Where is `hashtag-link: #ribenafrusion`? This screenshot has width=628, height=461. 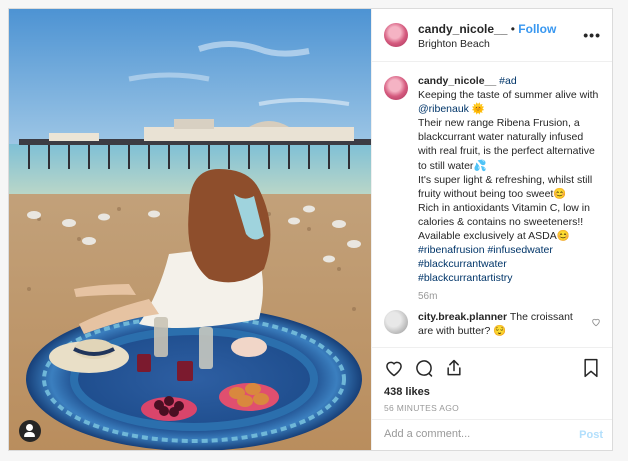 hashtag-link: #ribenafrusion is located at coordinates (451, 250).